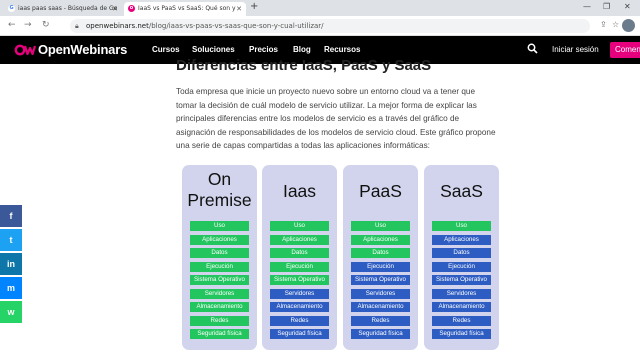  Describe the element at coordinates (461, 253) in the screenshot. I see `chart-layer-provider-managed: Datos` at that location.